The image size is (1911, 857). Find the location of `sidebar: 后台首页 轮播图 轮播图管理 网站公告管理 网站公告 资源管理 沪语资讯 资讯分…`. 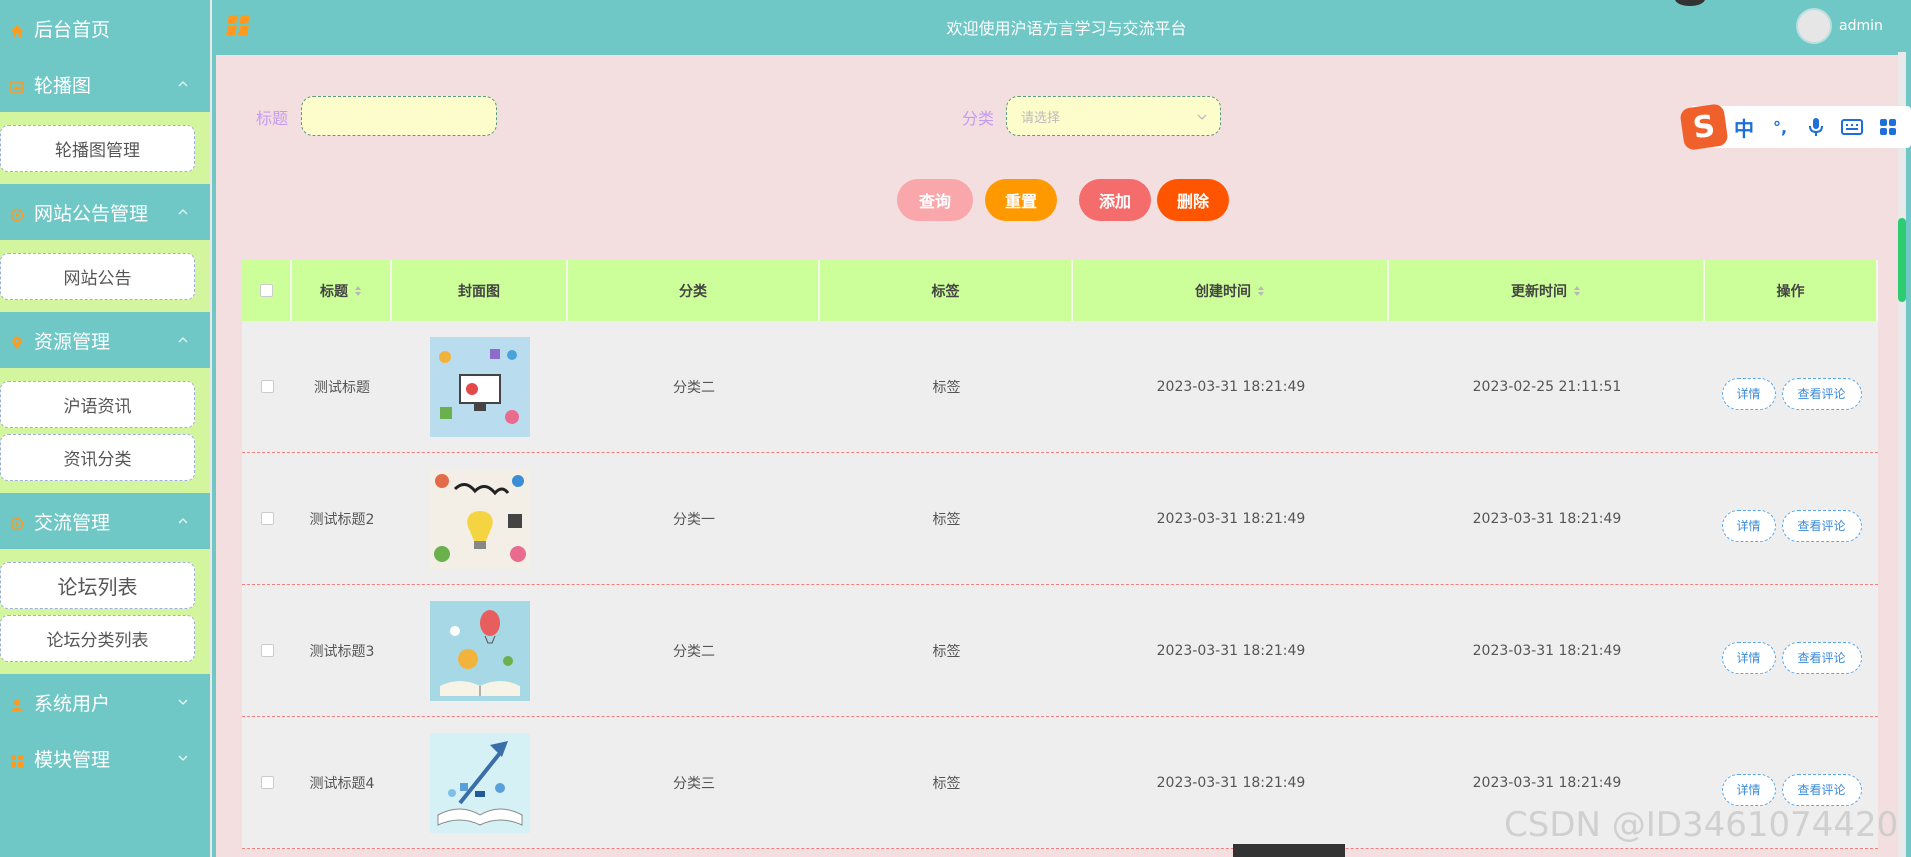

sidebar: 后台首页 轮播图 轮播图管理 网站公告管理 网站公告 资源管理 沪语资讯 资讯分… is located at coordinates (106, 428).